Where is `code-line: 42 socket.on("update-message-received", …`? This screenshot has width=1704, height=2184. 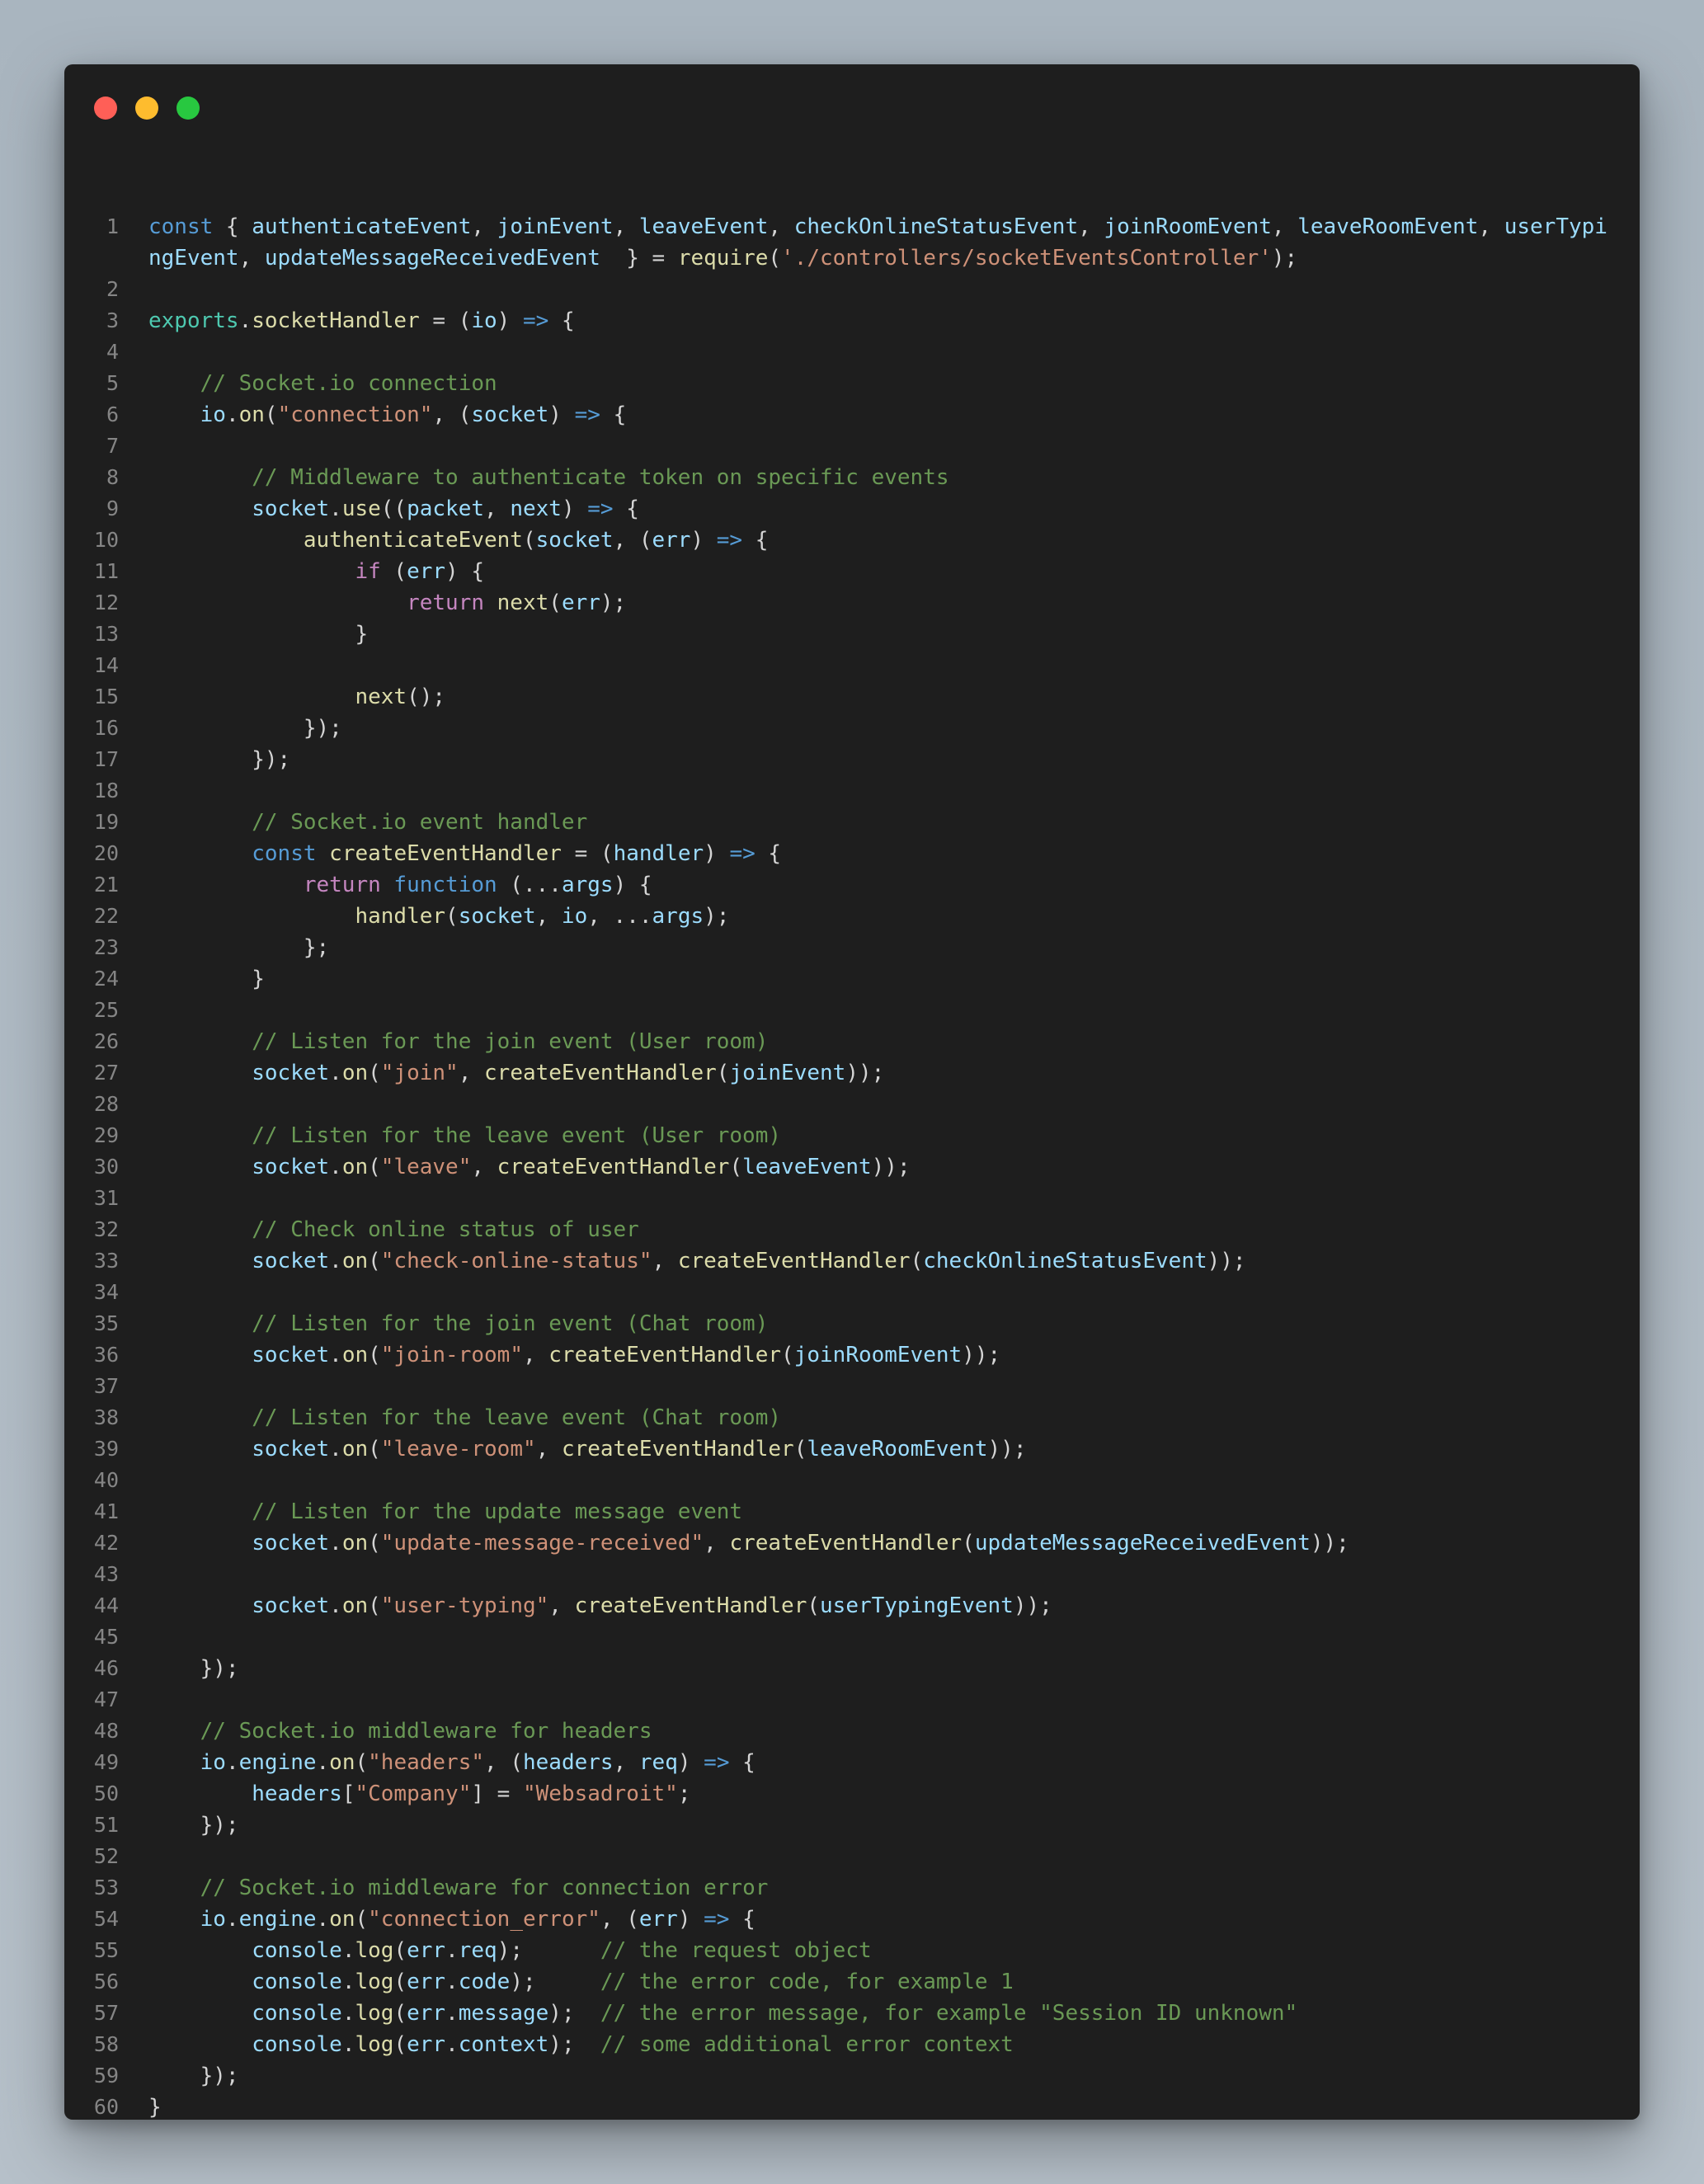
code-line: 42 socket.on("update-message-received", … is located at coordinates (852, 1543).